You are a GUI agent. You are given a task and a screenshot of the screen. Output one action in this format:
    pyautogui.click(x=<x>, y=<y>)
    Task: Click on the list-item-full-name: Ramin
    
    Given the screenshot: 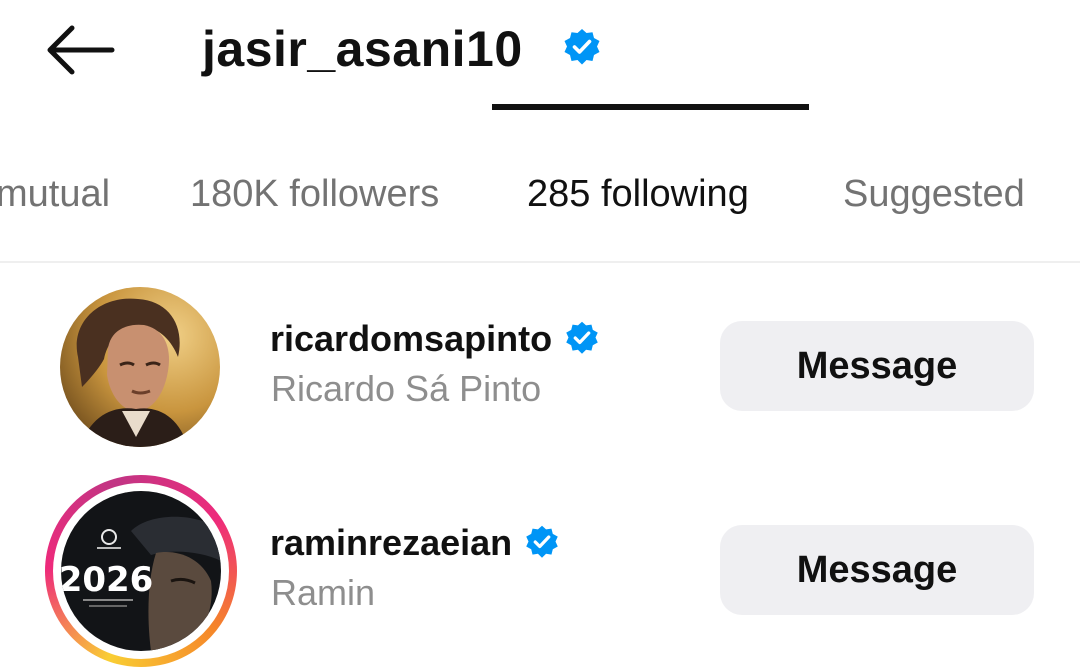 What is the action you would take?
    pyautogui.click(x=323, y=592)
    